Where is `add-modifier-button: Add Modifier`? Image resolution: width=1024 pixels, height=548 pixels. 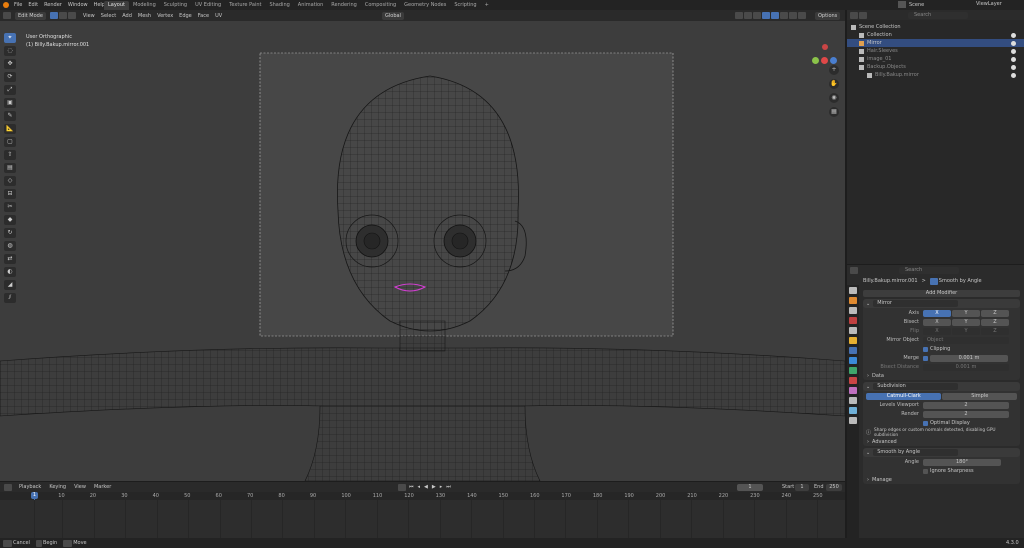 add-modifier-button: Add Modifier is located at coordinates (941, 293).